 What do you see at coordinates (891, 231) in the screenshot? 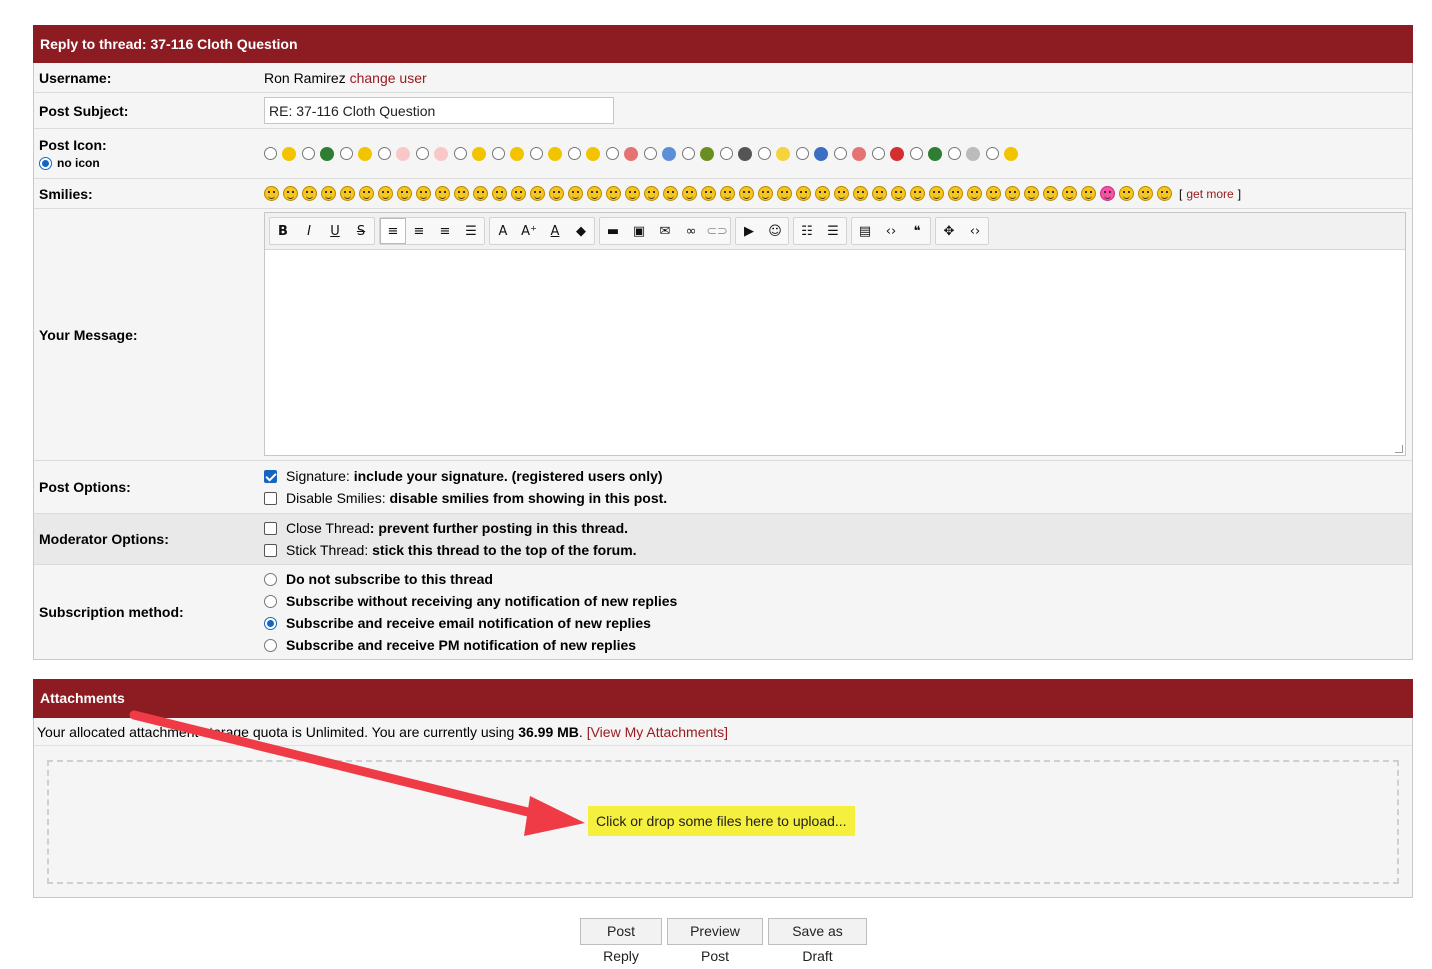
I see `code-icon: ‹›` at bounding box center [891, 231].